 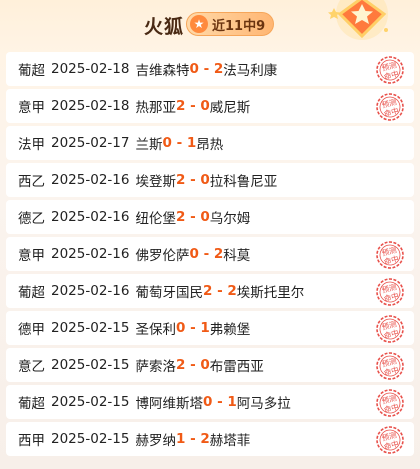 What do you see at coordinates (180, 439) in the screenshot?
I see `match-home-score: 1` at bounding box center [180, 439].